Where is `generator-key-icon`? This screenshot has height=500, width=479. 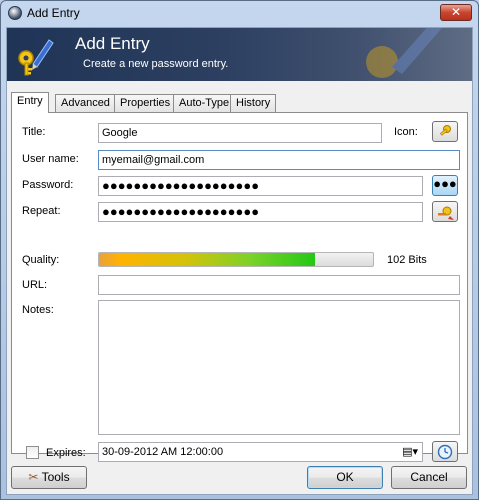 generator-key-icon is located at coordinates (446, 213).